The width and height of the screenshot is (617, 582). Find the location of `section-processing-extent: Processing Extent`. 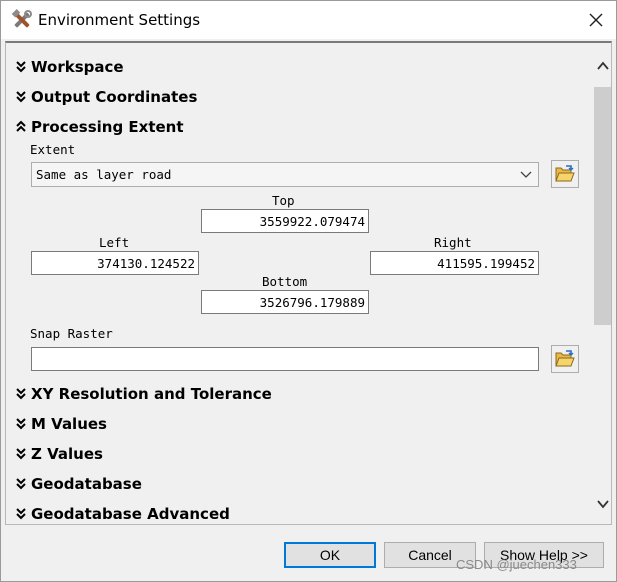

section-processing-extent: Processing Extent is located at coordinates (99, 127).